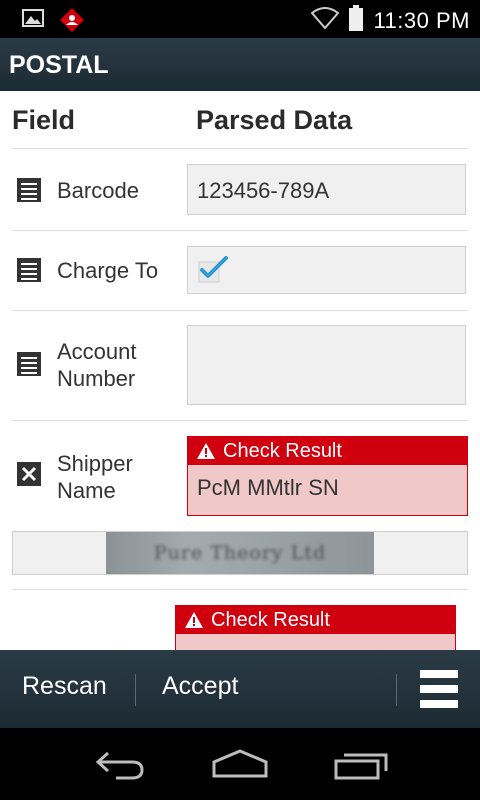 Image resolution: width=480 pixels, height=800 pixels. Describe the element at coordinates (97, 365) in the screenshot. I see `row-label: Account Number` at that location.